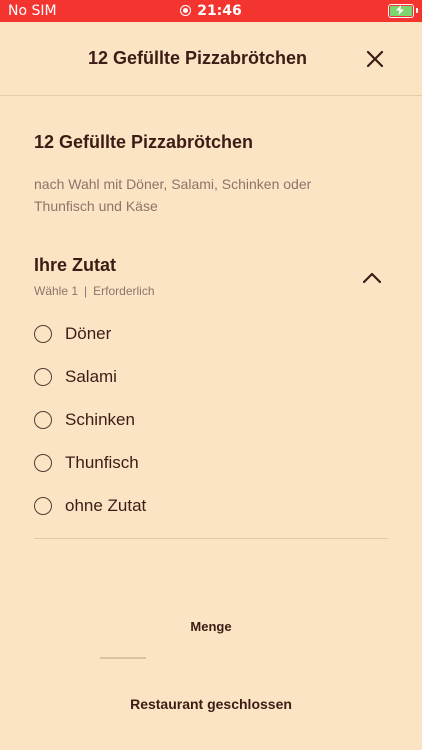 The height and width of the screenshot is (750, 422). I want to click on option-label: Salami, so click(91, 376).